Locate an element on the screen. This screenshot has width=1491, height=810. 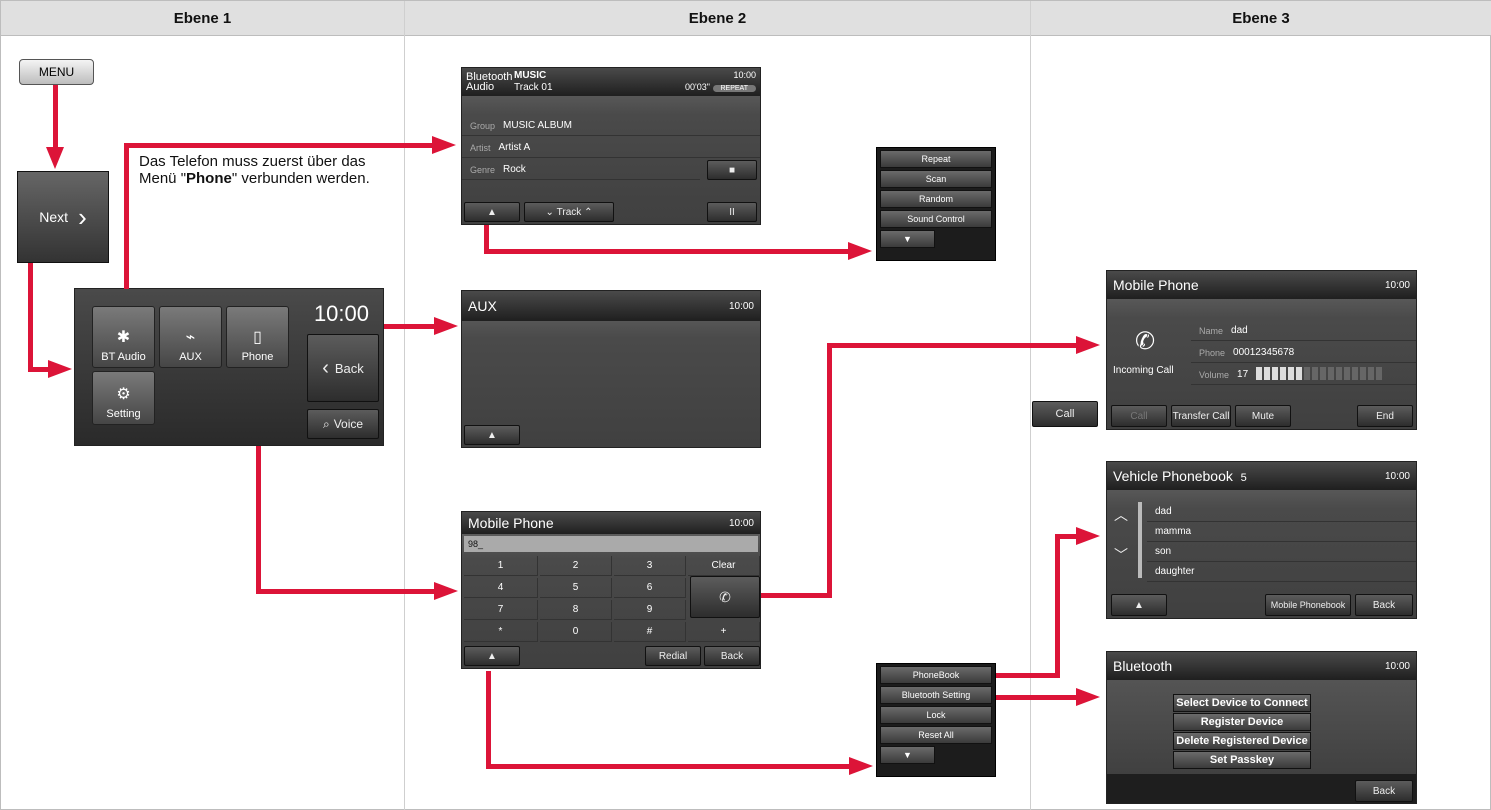
keypad-key: 2 is located at coordinates (576, 566).